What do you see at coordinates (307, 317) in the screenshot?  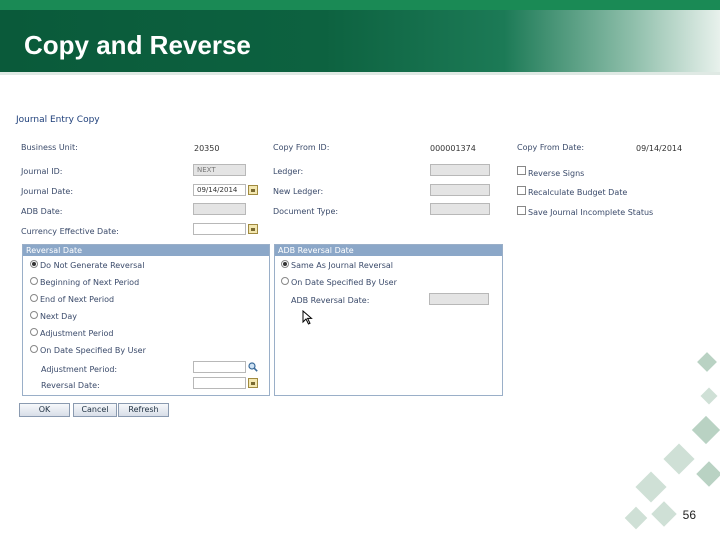 I see `mouse-cursor-icon` at bounding box center [307, 317].